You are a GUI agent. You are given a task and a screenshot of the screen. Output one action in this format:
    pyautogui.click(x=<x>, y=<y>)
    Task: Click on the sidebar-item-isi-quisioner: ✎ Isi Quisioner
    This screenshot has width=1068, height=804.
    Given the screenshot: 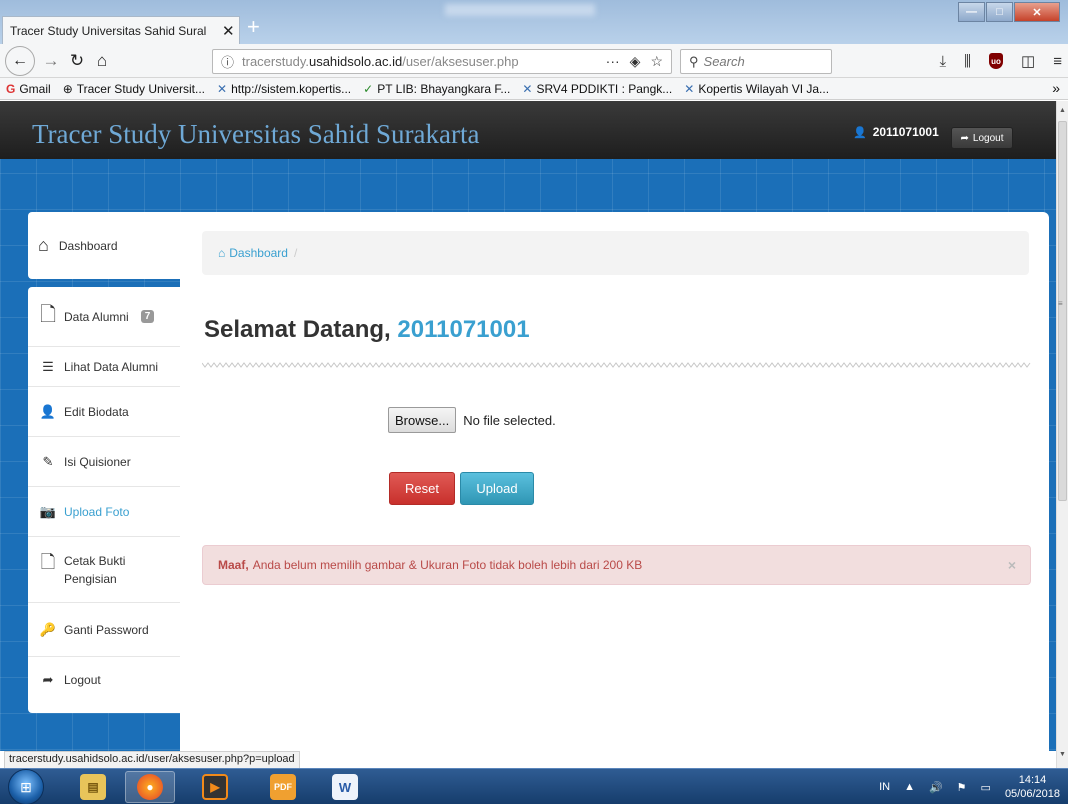 What is the action you would take?
    pyautogui.click(x=104, y=462)
    